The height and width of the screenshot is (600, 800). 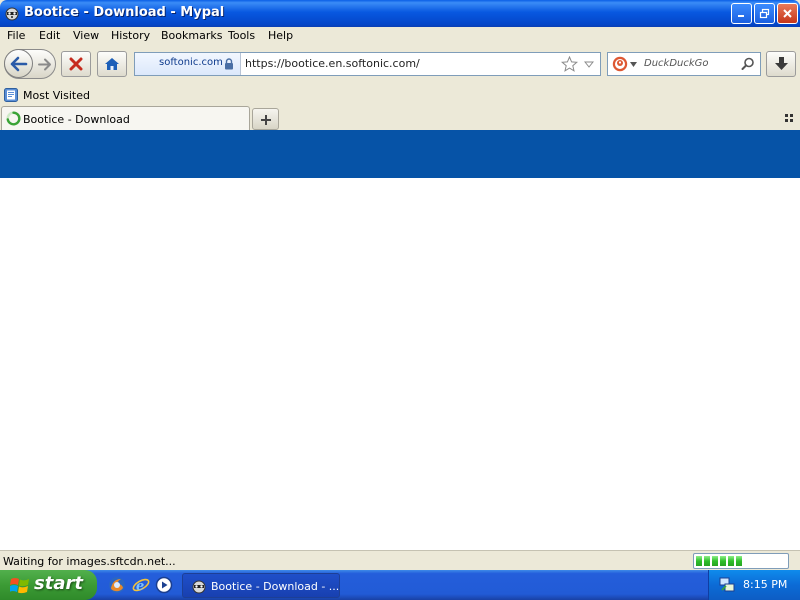 I want to click on stop-icon, so click(x=76, y=64).